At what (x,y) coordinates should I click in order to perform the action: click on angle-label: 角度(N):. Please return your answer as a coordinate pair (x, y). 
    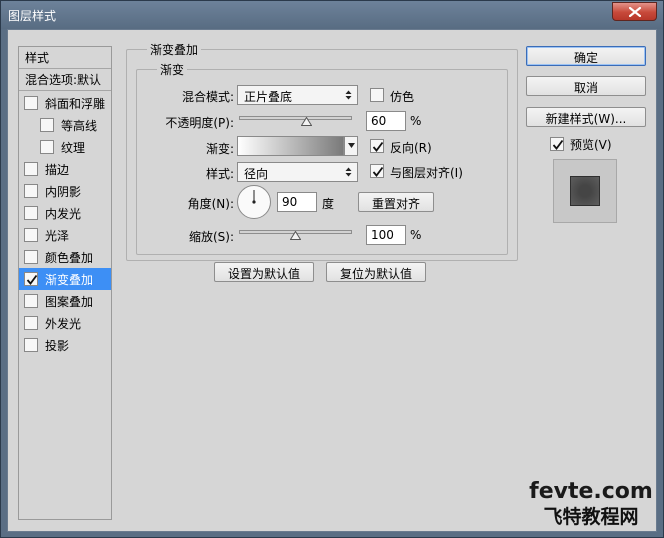
    Looking at the image, I should click on (210, 204).